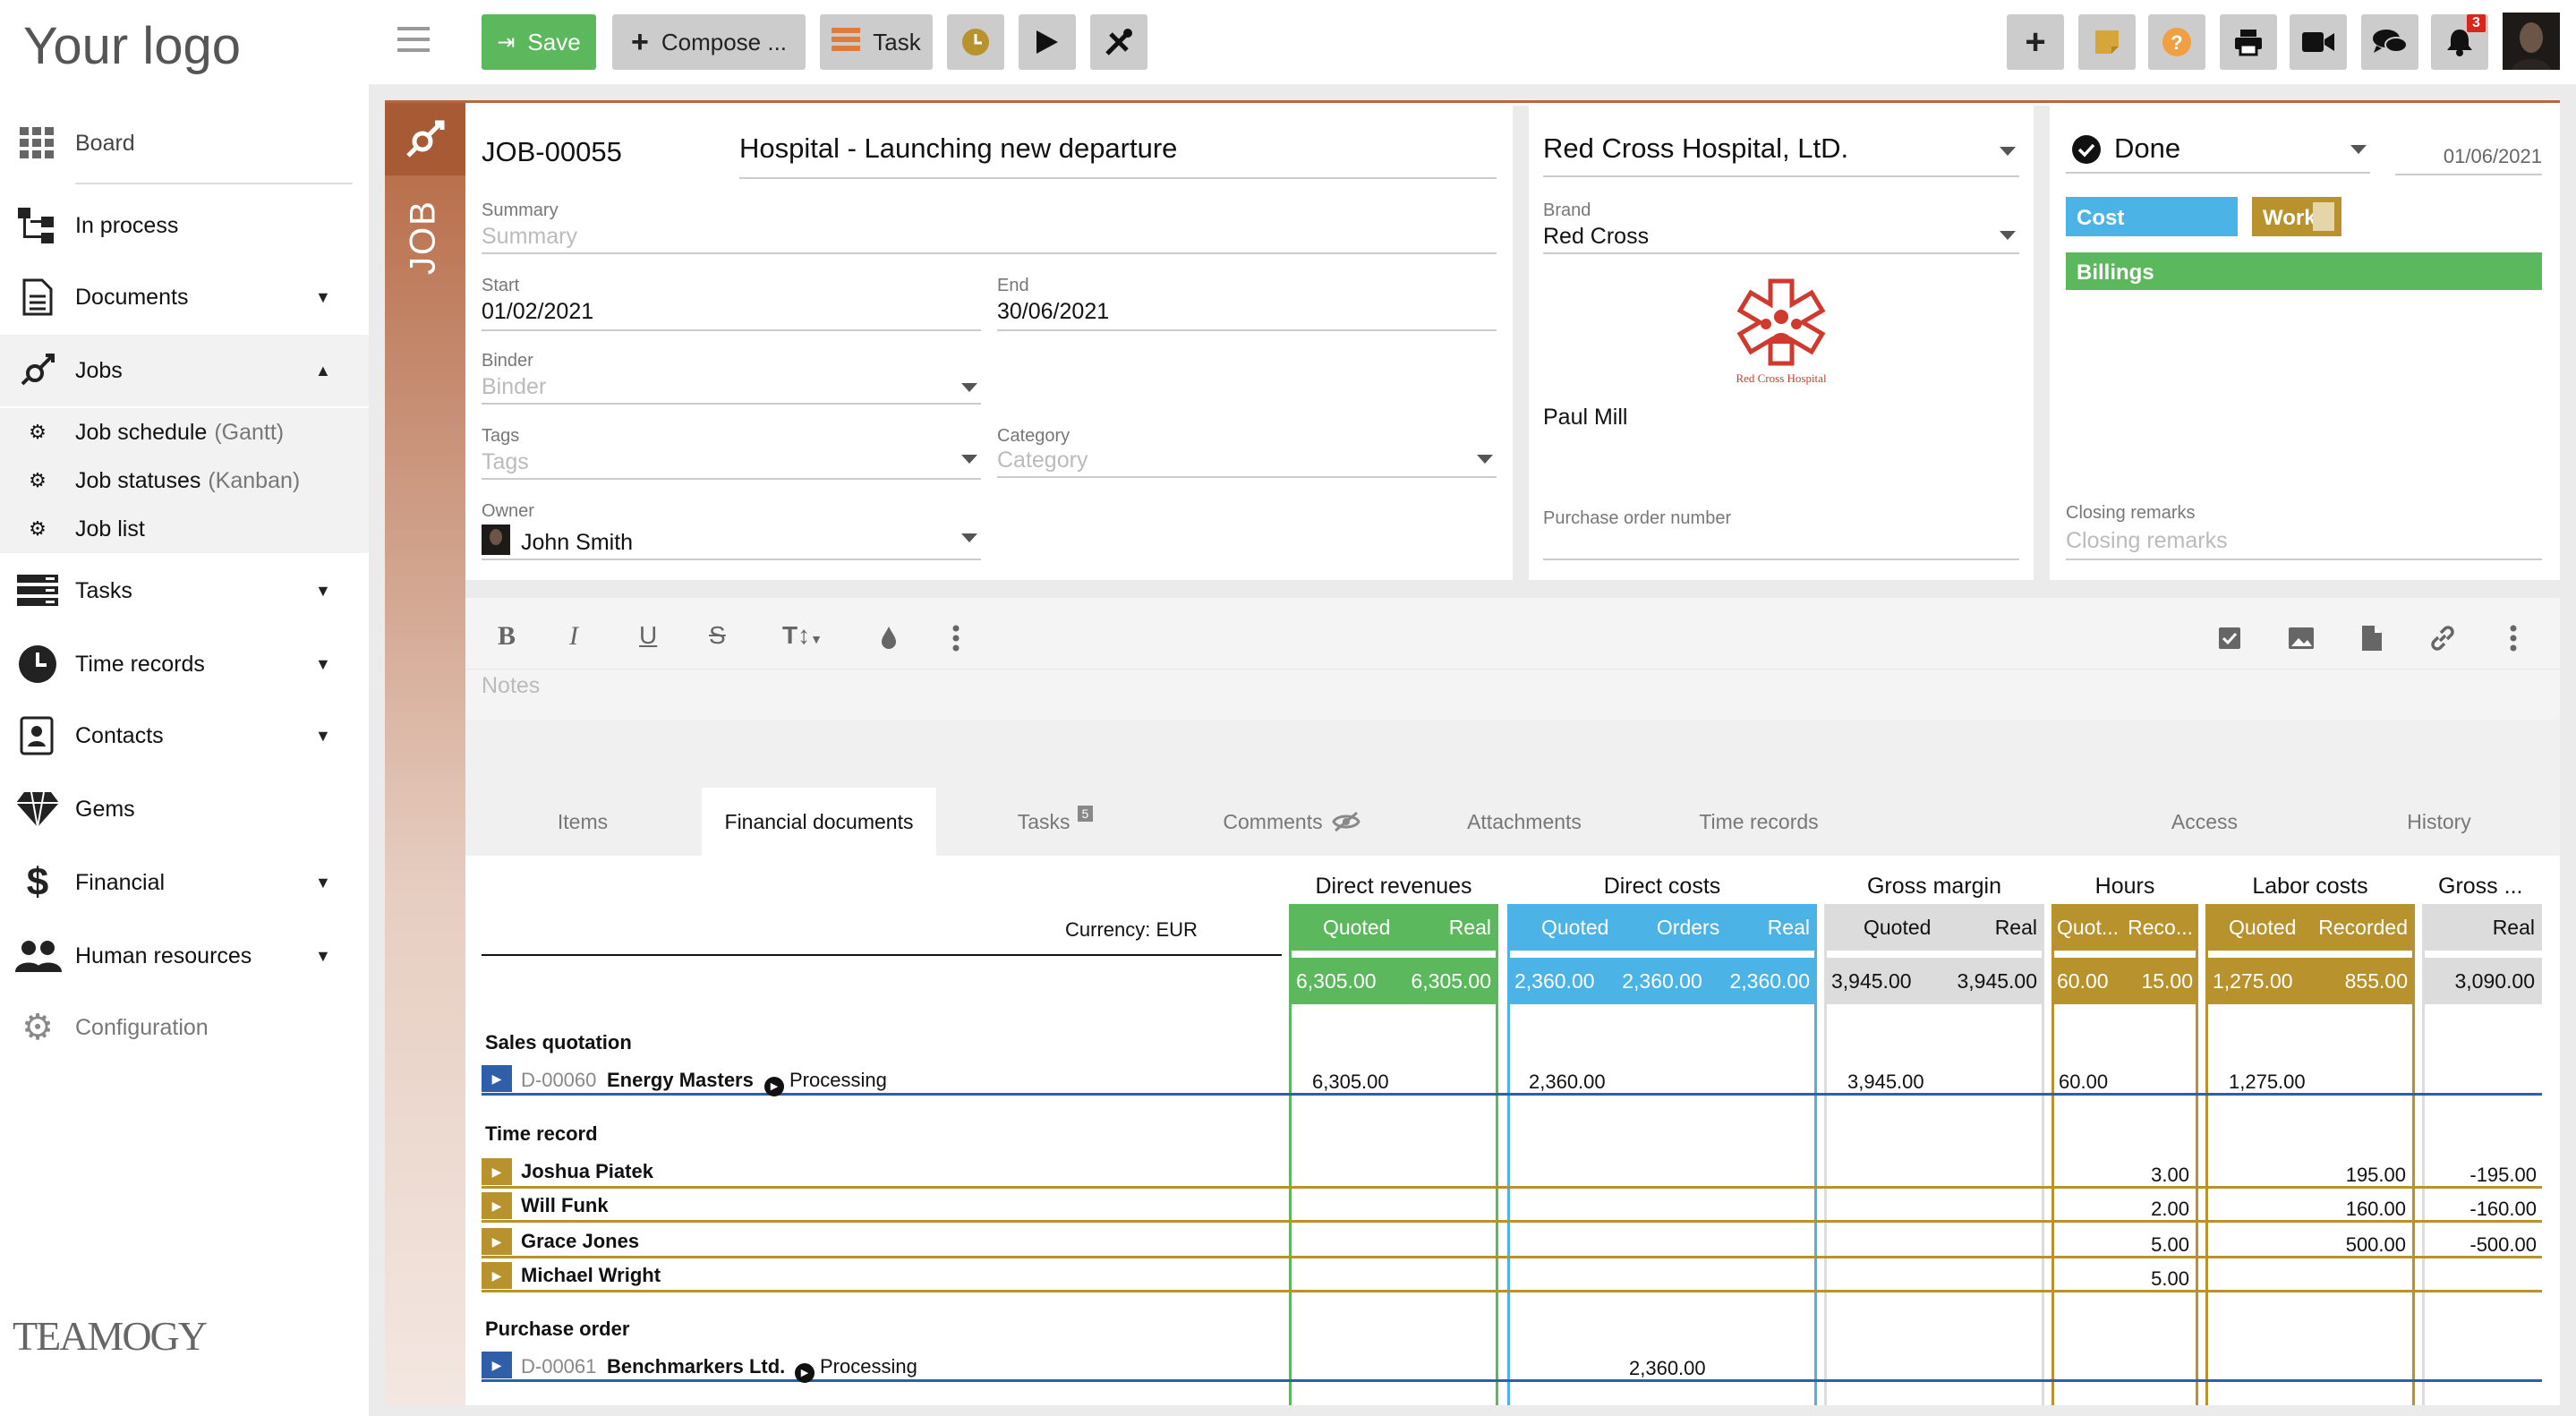 Image resolution: width=2576 pixels, height=1416 pixels. Describe the element at coordinates (2304, 544) in the screenshot. I see `closing-remarks-field: Closing remarks` at that location.